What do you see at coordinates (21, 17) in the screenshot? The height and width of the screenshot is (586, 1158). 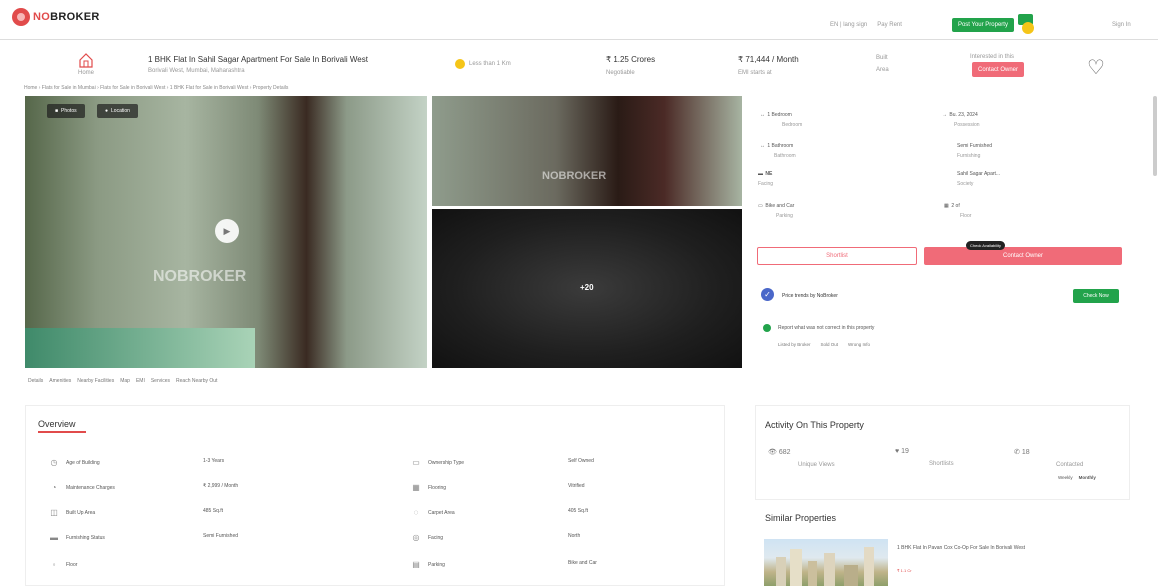 I see `logo-mark-icon` at bounding box center [21, 17].